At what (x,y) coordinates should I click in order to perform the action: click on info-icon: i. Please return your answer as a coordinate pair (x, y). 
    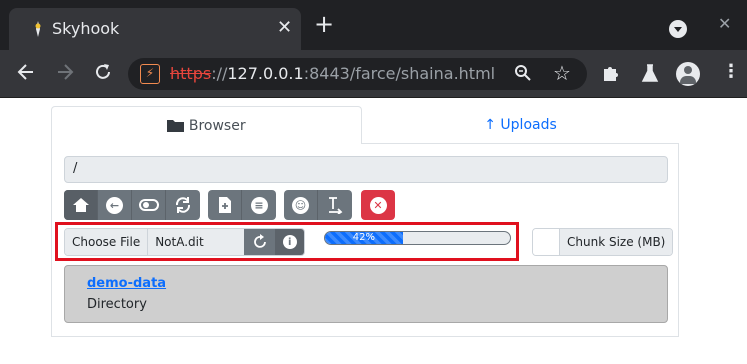
    Looking at the image, I should click on (289, 242).